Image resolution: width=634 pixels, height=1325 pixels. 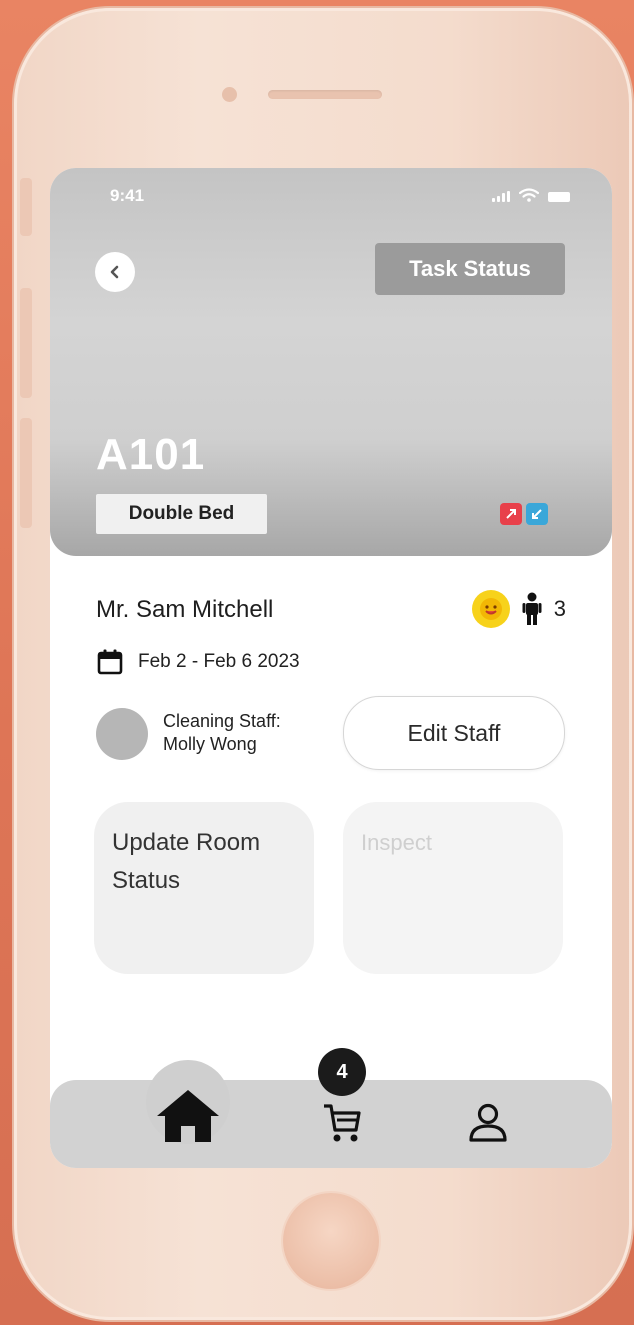 I want to click on task-status-button: Task Status, so click(x=470, y=269).